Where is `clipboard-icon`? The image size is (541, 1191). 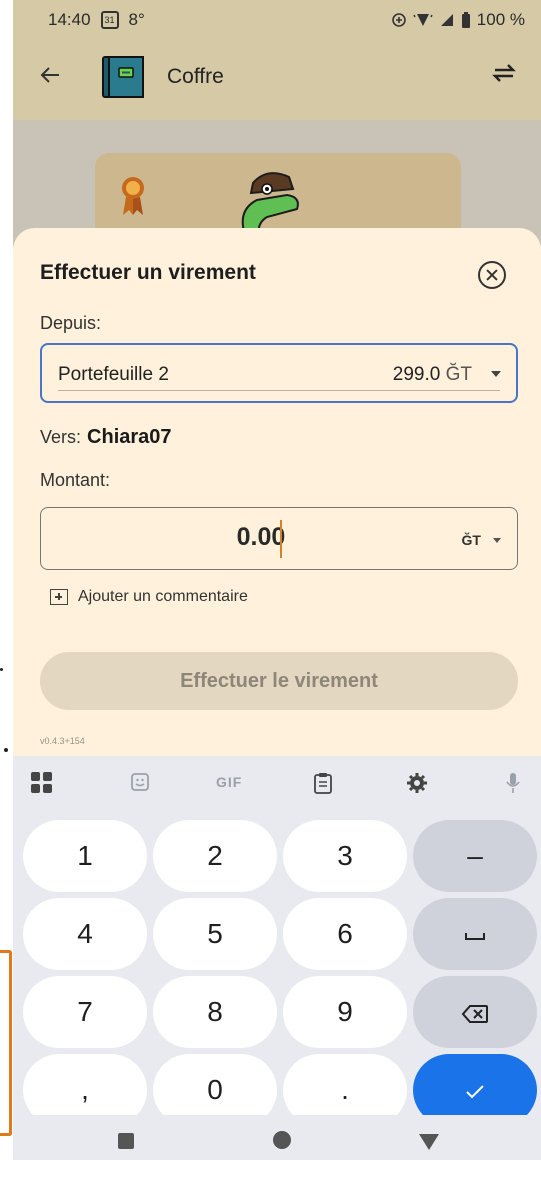
clipboard-icon is located at coordinates (323, 783).